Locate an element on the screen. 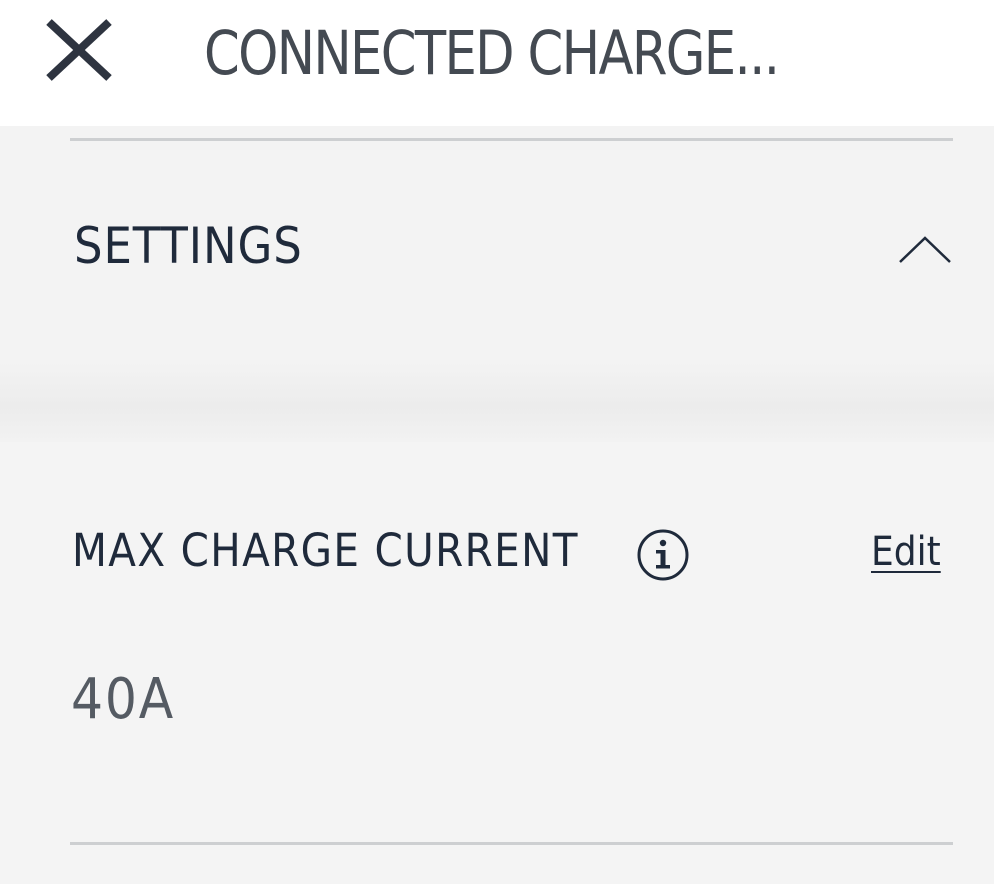  close-button is located at coordinates (79, 52).